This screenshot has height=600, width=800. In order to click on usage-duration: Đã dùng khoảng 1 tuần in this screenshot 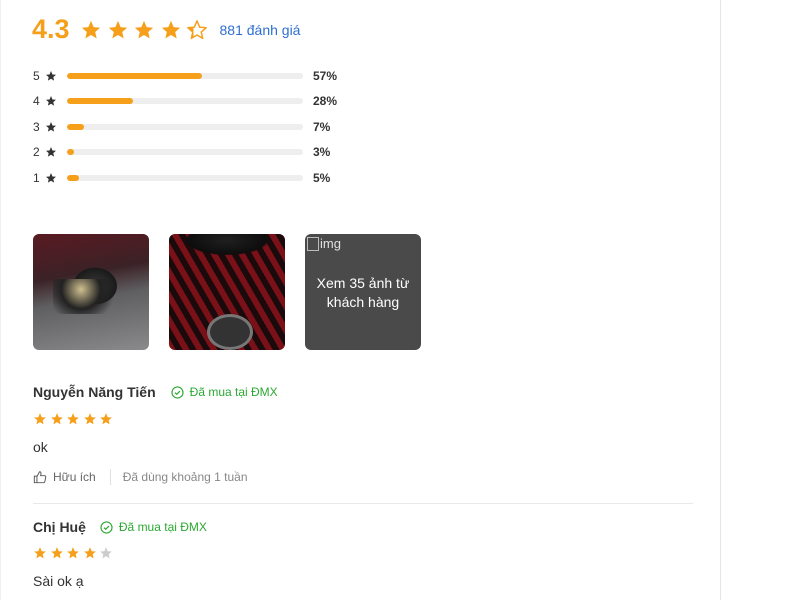, I will do `click(185, 477)`.